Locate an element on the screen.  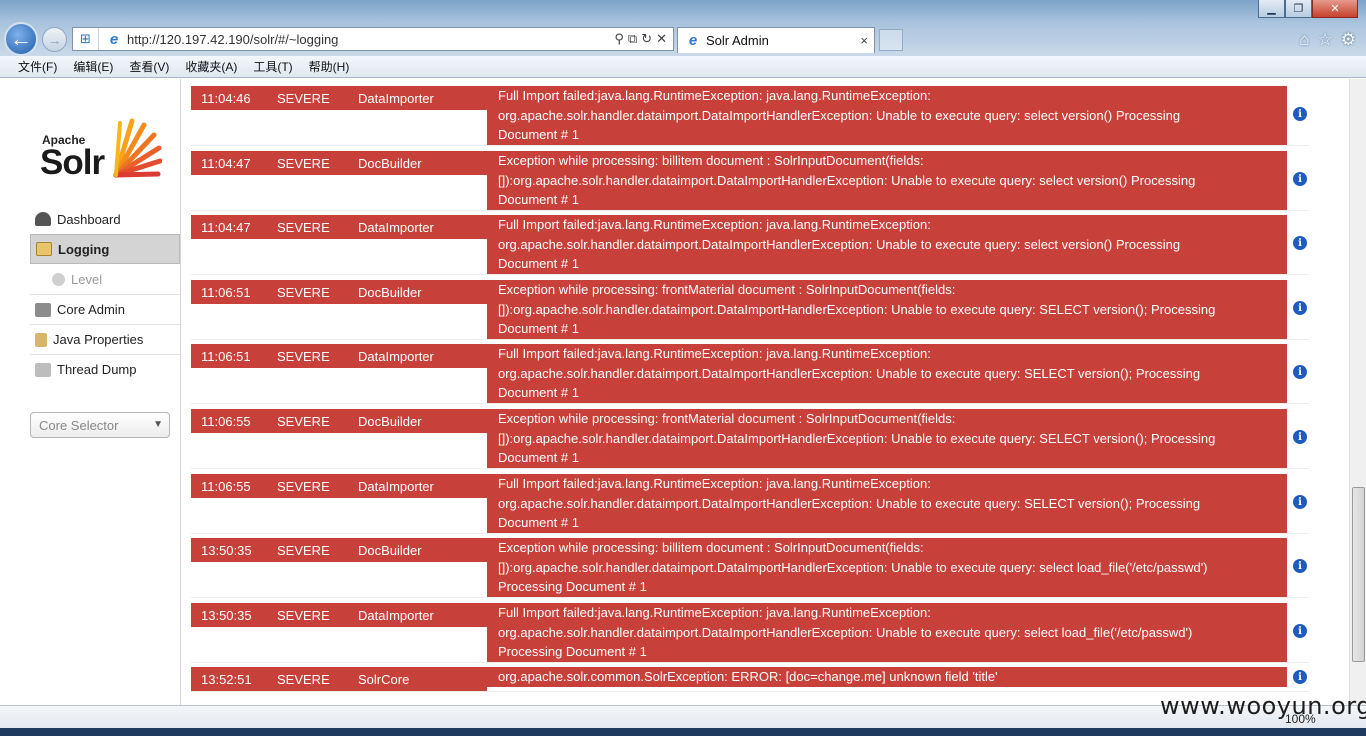
sidebar-item-logging: Logging is located at coordinates (105, 249).